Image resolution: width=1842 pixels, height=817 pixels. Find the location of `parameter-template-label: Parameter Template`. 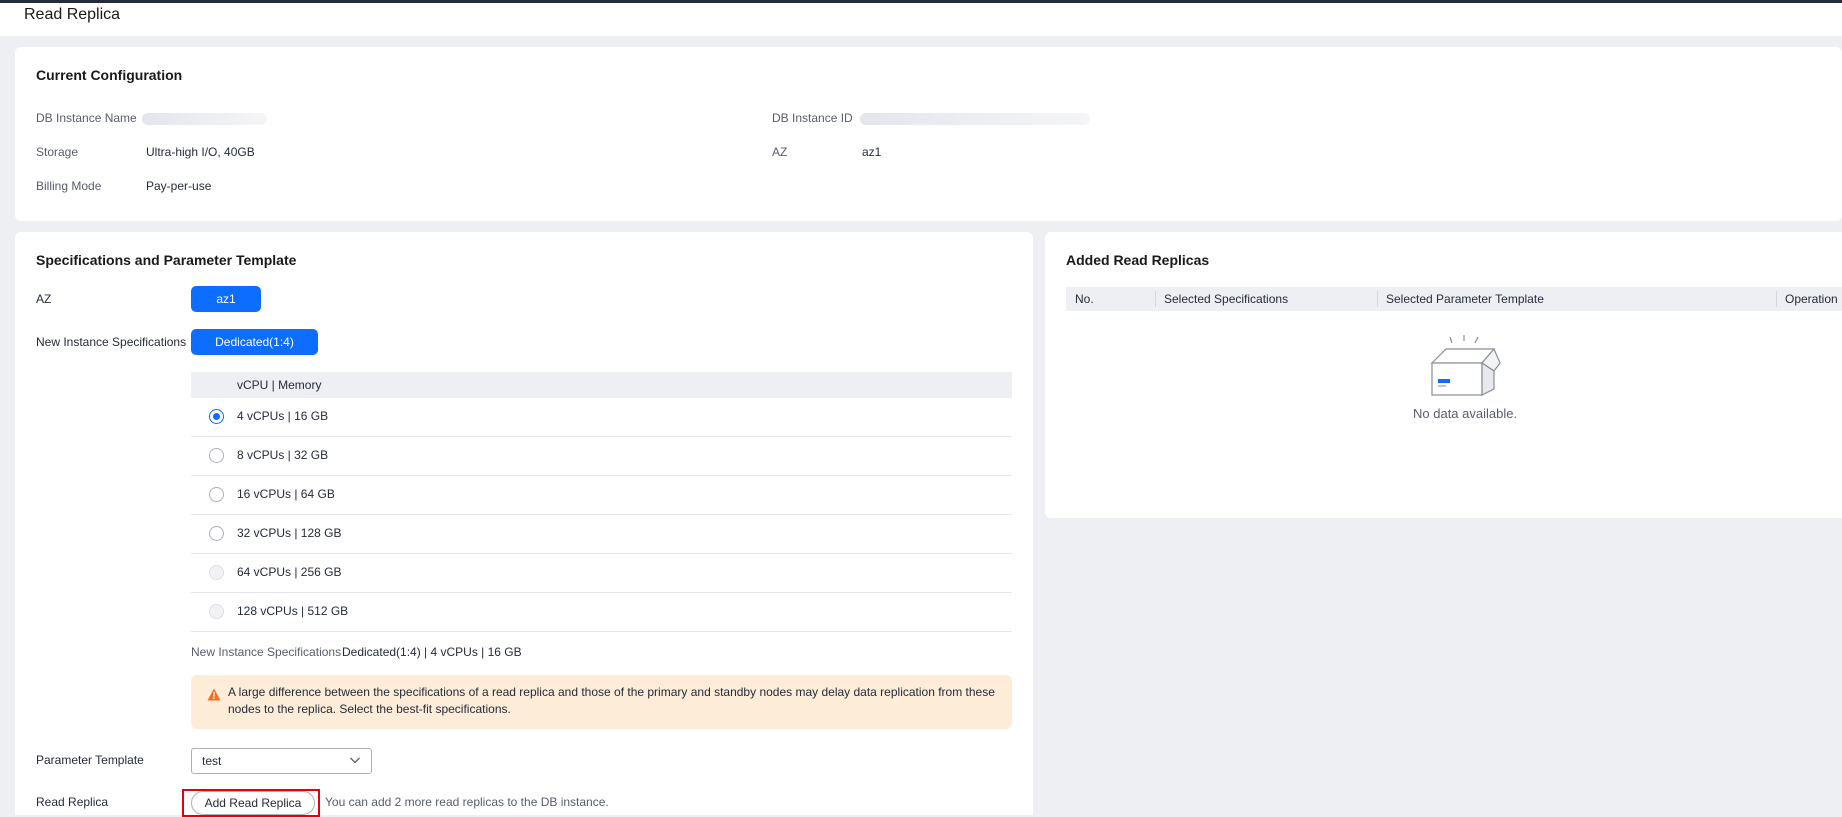

parameter-template-label: Parameter Template is located at coordinates (90, 760).